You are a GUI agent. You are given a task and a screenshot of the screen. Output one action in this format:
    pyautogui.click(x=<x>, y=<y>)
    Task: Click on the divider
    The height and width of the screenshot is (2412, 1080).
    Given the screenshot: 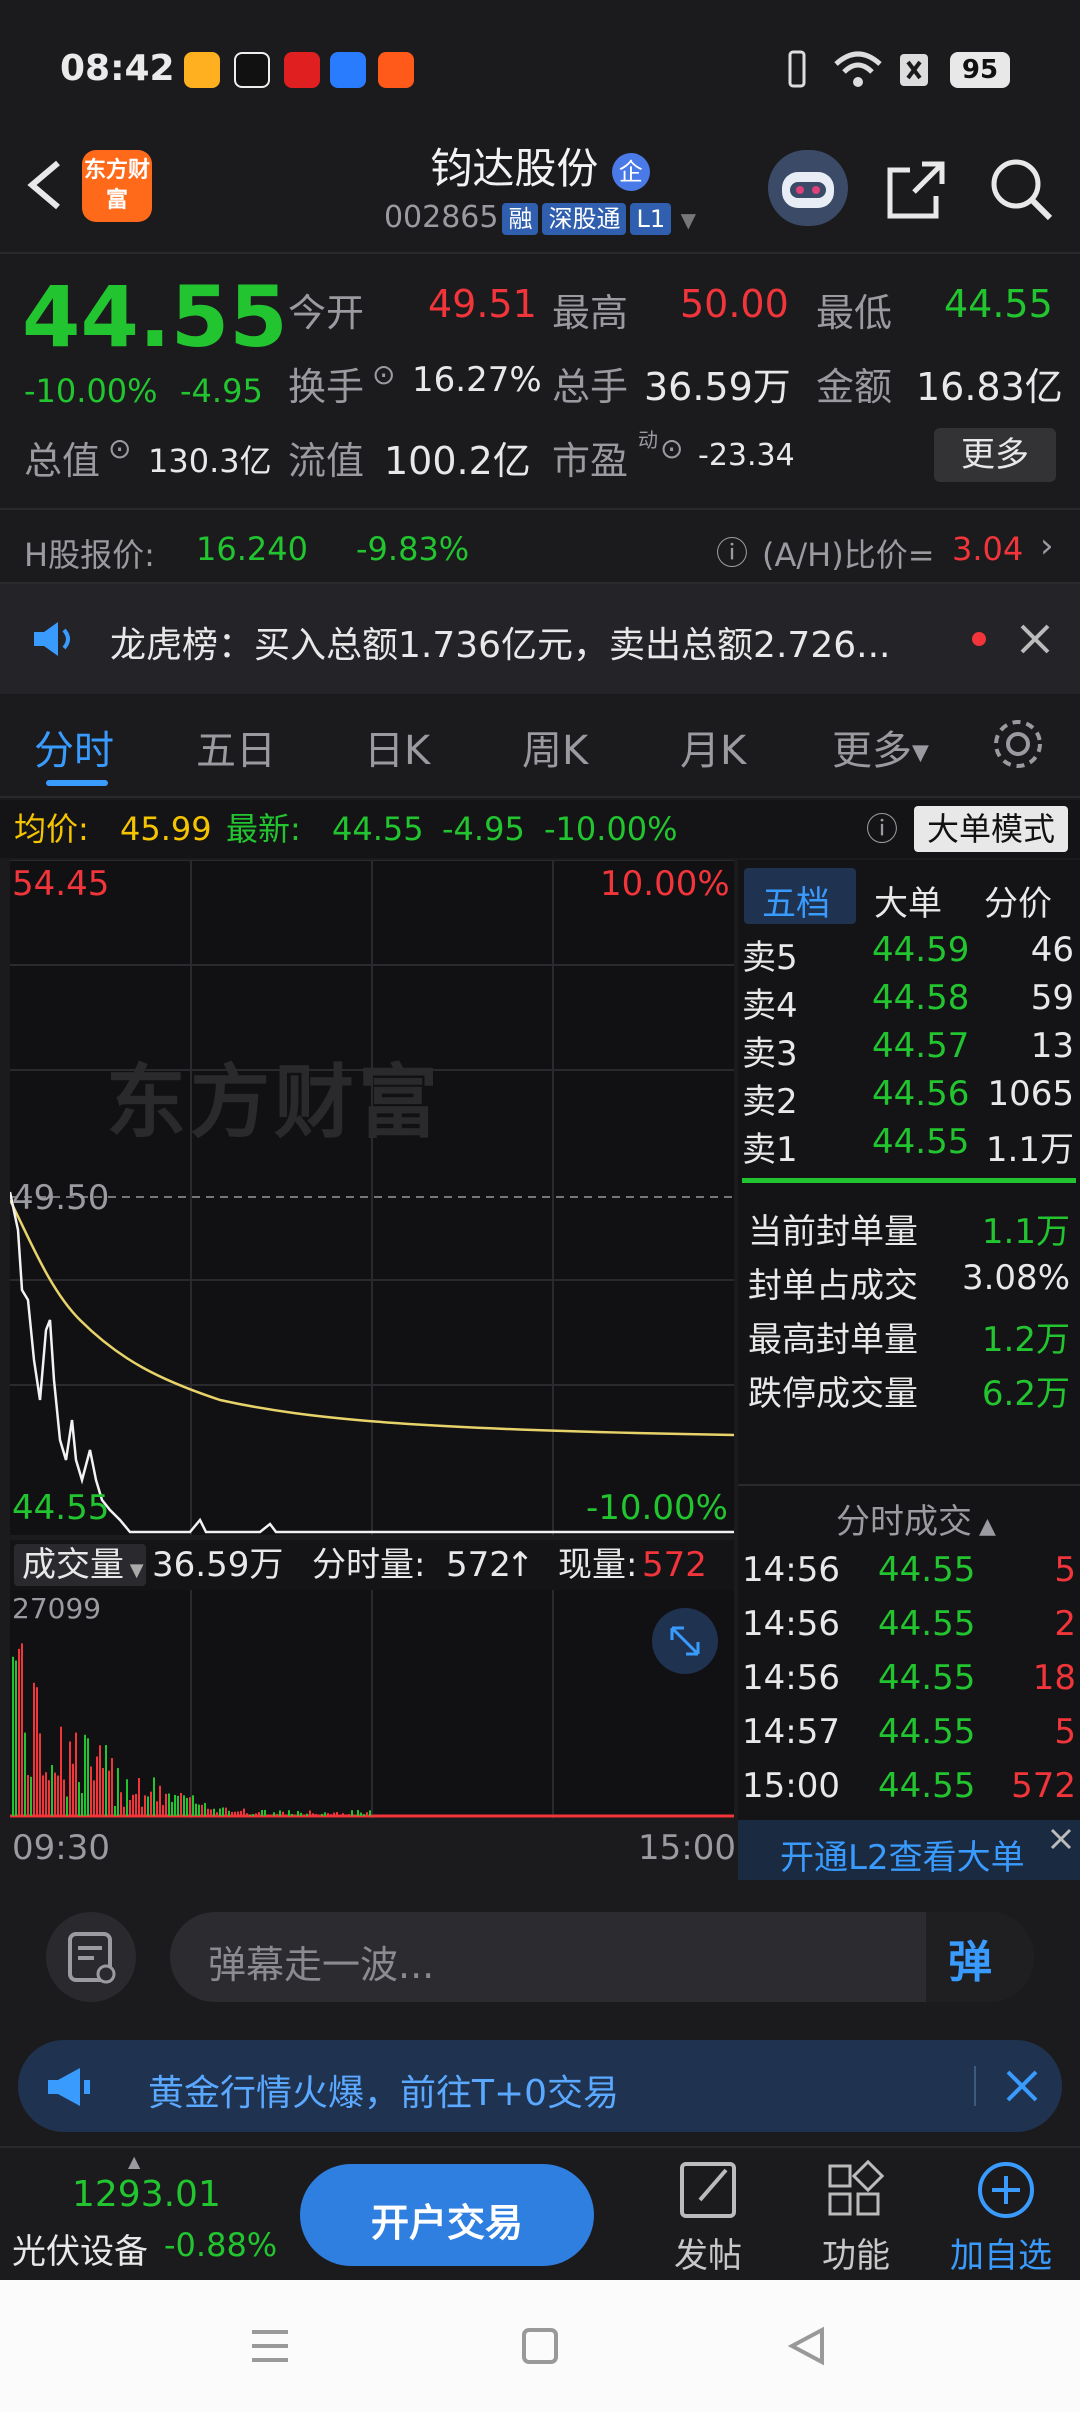 What is the action you would take?
    pyautogui.click(x=975, y=2086)
    